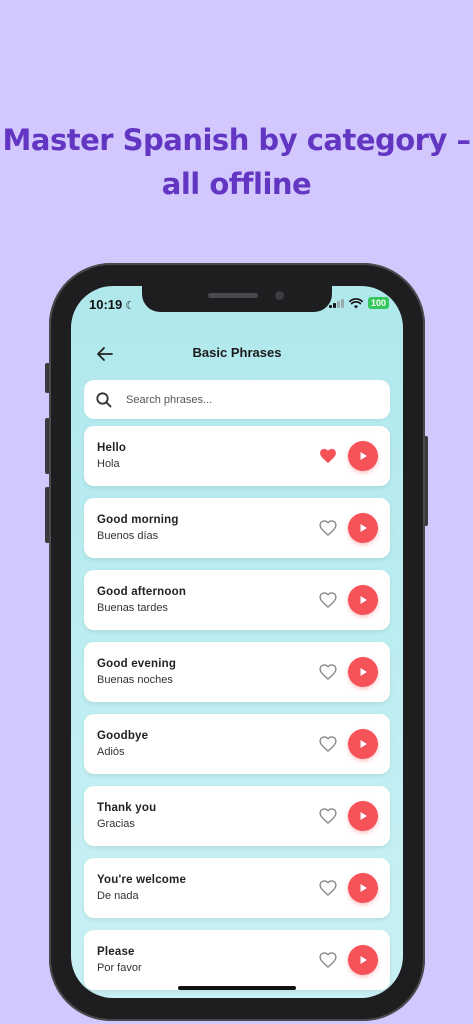  I want to click on search-bar, so click(237, 399).